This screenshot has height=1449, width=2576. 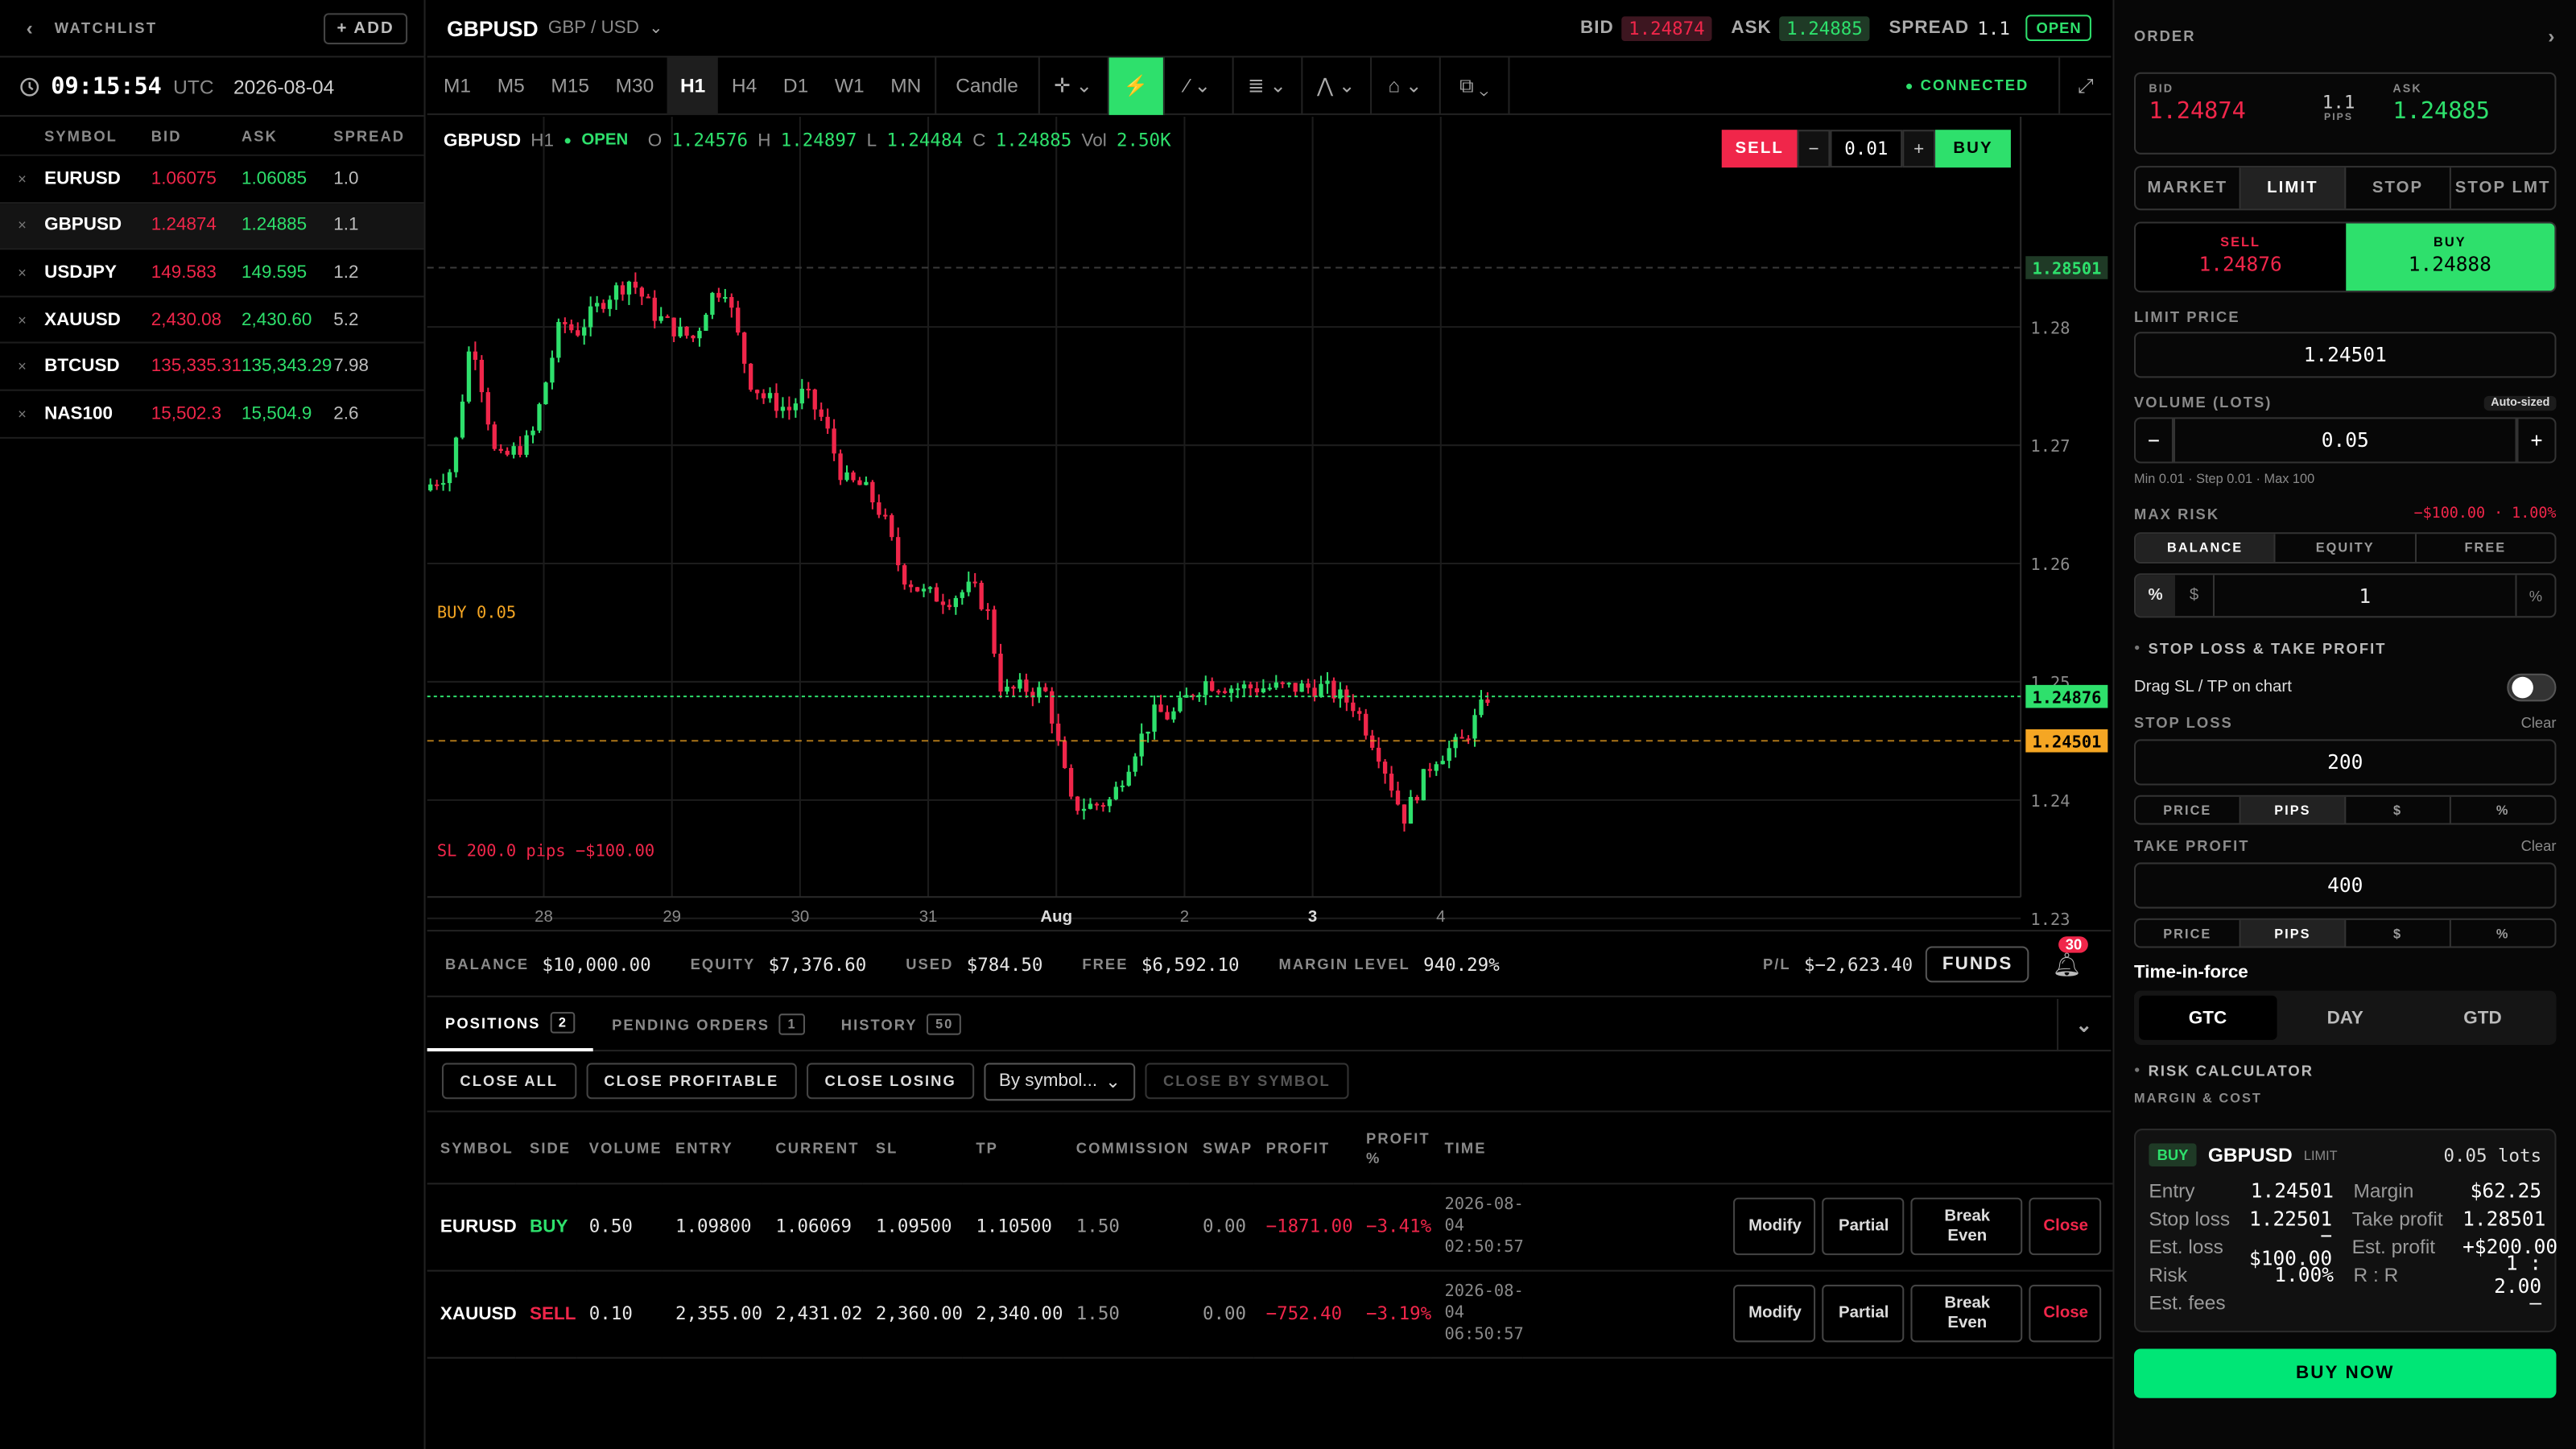 I want to click on sl-line-label: SL 200.0 pips −$100.00, so click(x=545, y=852).